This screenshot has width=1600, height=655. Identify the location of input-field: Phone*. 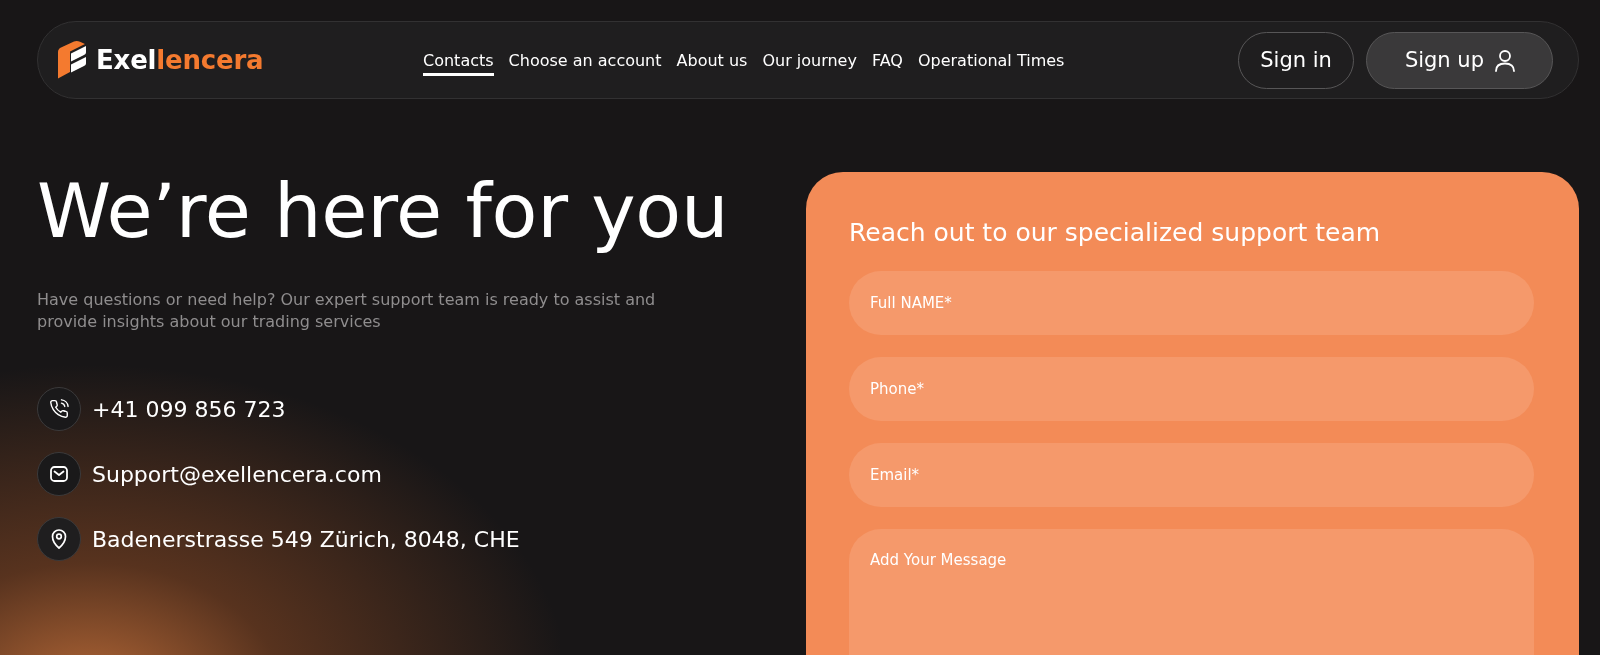
(1191, 389).